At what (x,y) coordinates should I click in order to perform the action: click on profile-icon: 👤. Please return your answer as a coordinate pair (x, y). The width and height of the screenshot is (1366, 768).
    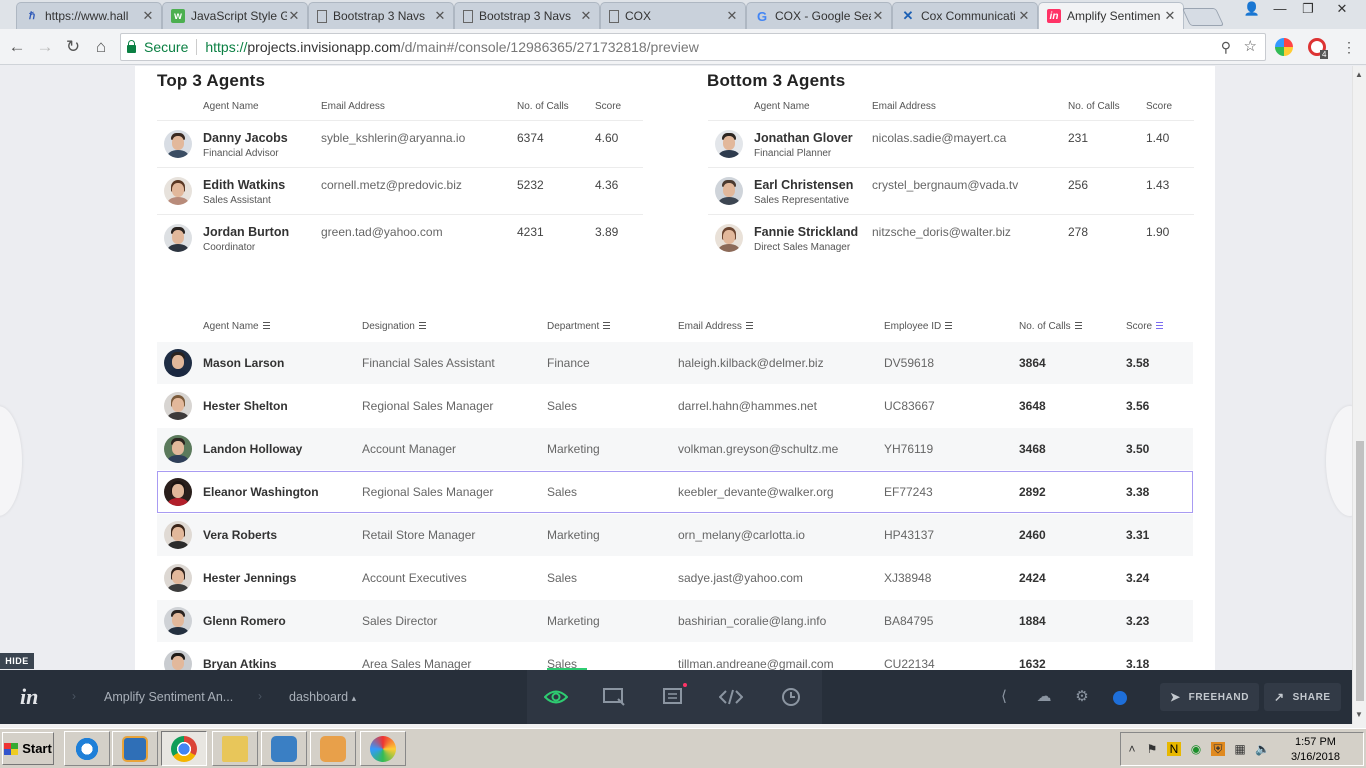
    Looking at the image, I should click on (1252, 10).